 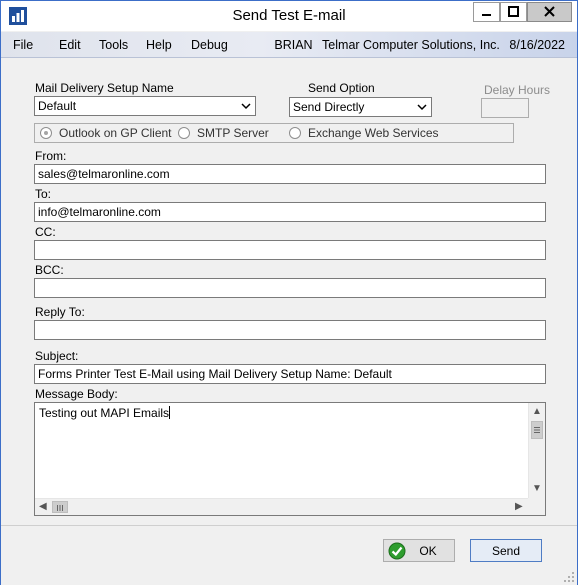 I want to click on mail-setup-dropdown: Default, so click(x=145, y=106).